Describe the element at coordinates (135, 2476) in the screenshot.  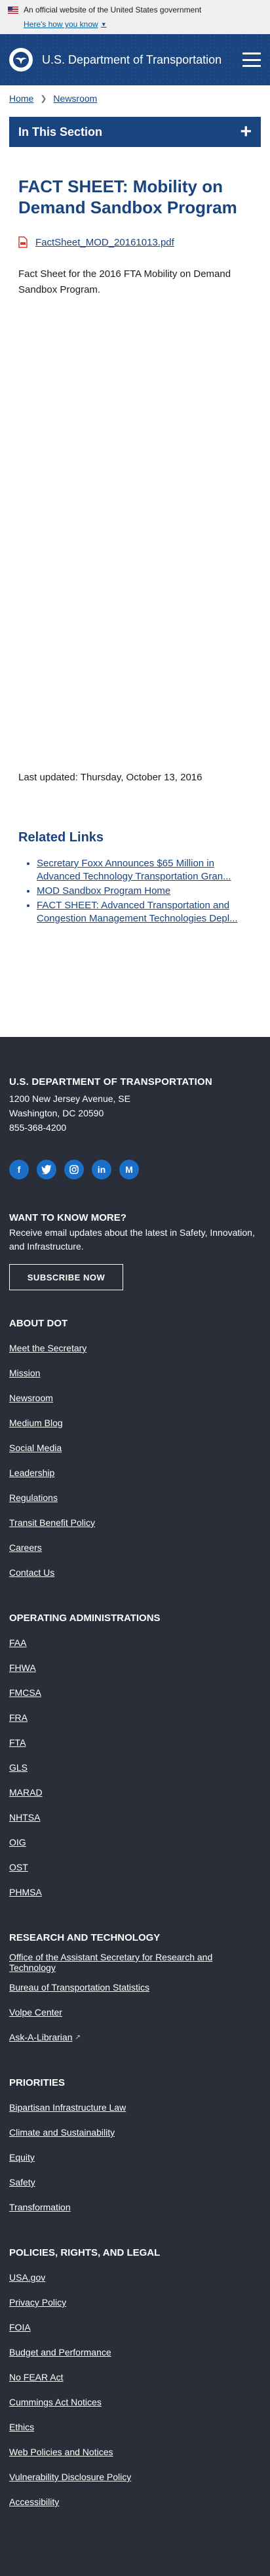
I see `list-item: Vulnerability Disclosure Policy` at that location.